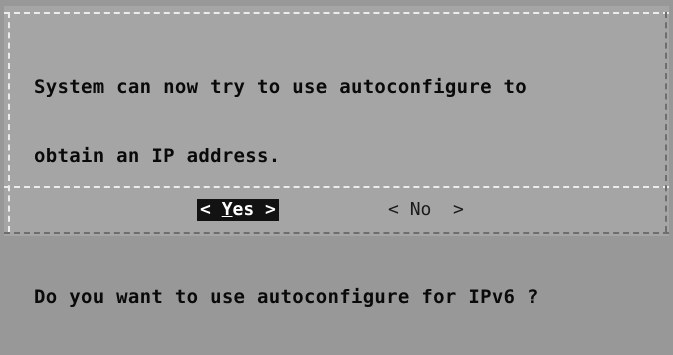 The width and height of the screenshot is (673, 355). What do you see at coordinates (227, 209) in the screenshot?
I see `yes-button-hotkey: Y` at bounding box center [227, 209].